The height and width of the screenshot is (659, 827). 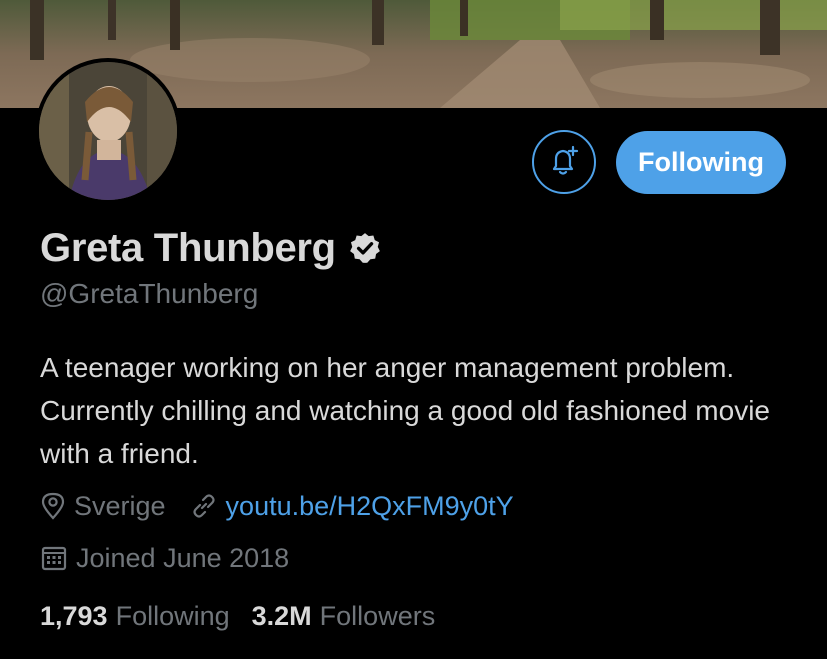 I want to click on profile-link: youtu.be/H2QxFM9y0tY, so click(x=370, y=506).